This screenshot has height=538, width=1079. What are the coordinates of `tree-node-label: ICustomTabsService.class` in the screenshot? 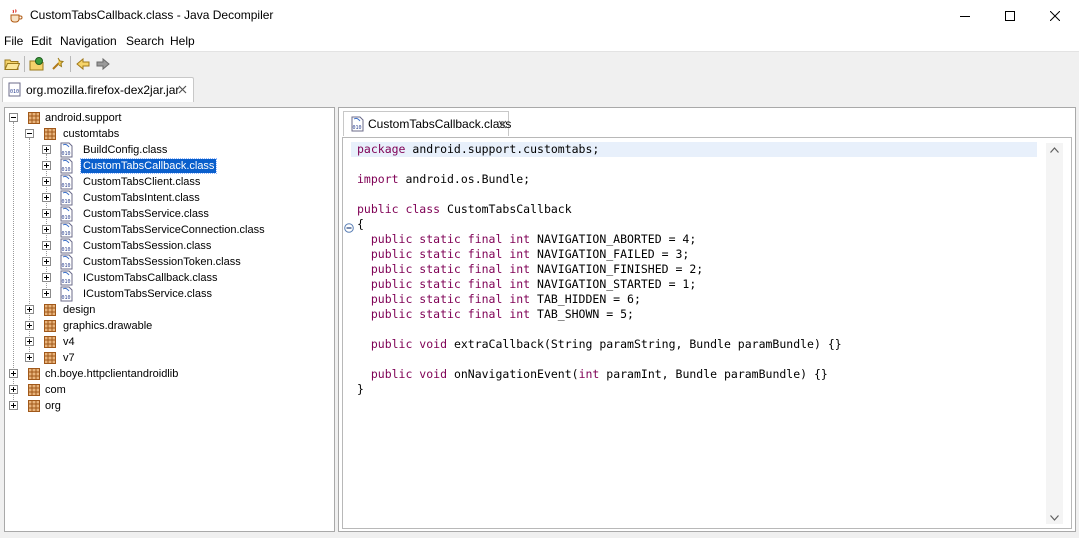 It's located at (147, 294).